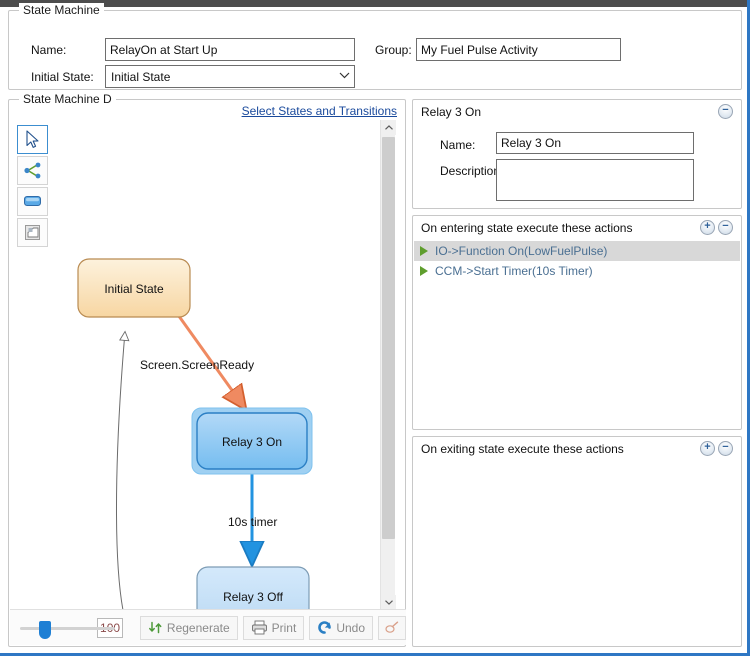 Image resolution: width=750 pixels, height=656 pixels. Describe the element at coordinates (62, 77) in the screenshot. I see `initial-state-label: Initial State:` at that location.